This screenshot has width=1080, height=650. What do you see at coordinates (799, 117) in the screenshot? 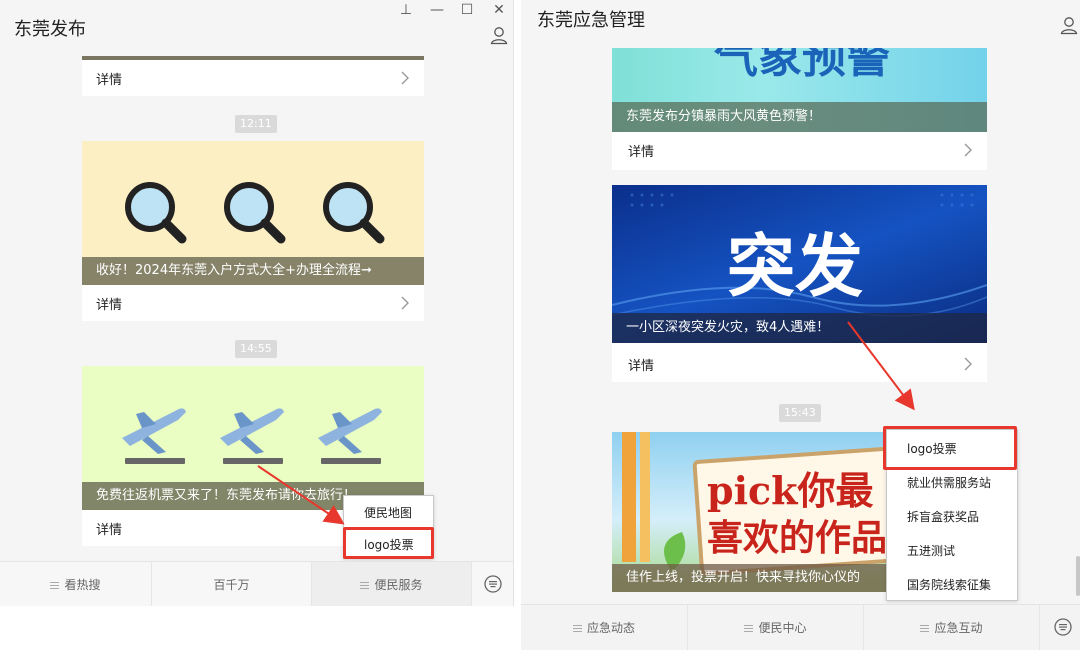
I see `article-caption: 东莞发布分镇暴雨大风黄色预警！` at bounding box center [799, 117].